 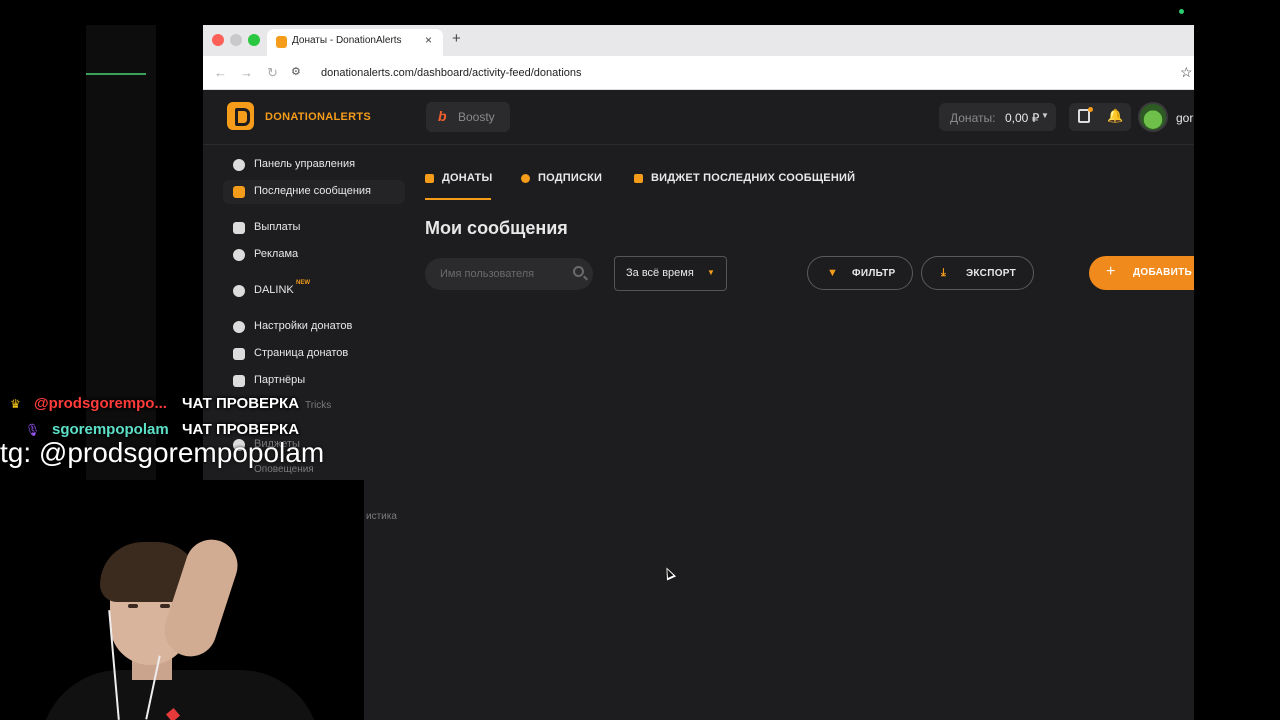 I want to click on dalink-icon, so click(x=239, y=291).